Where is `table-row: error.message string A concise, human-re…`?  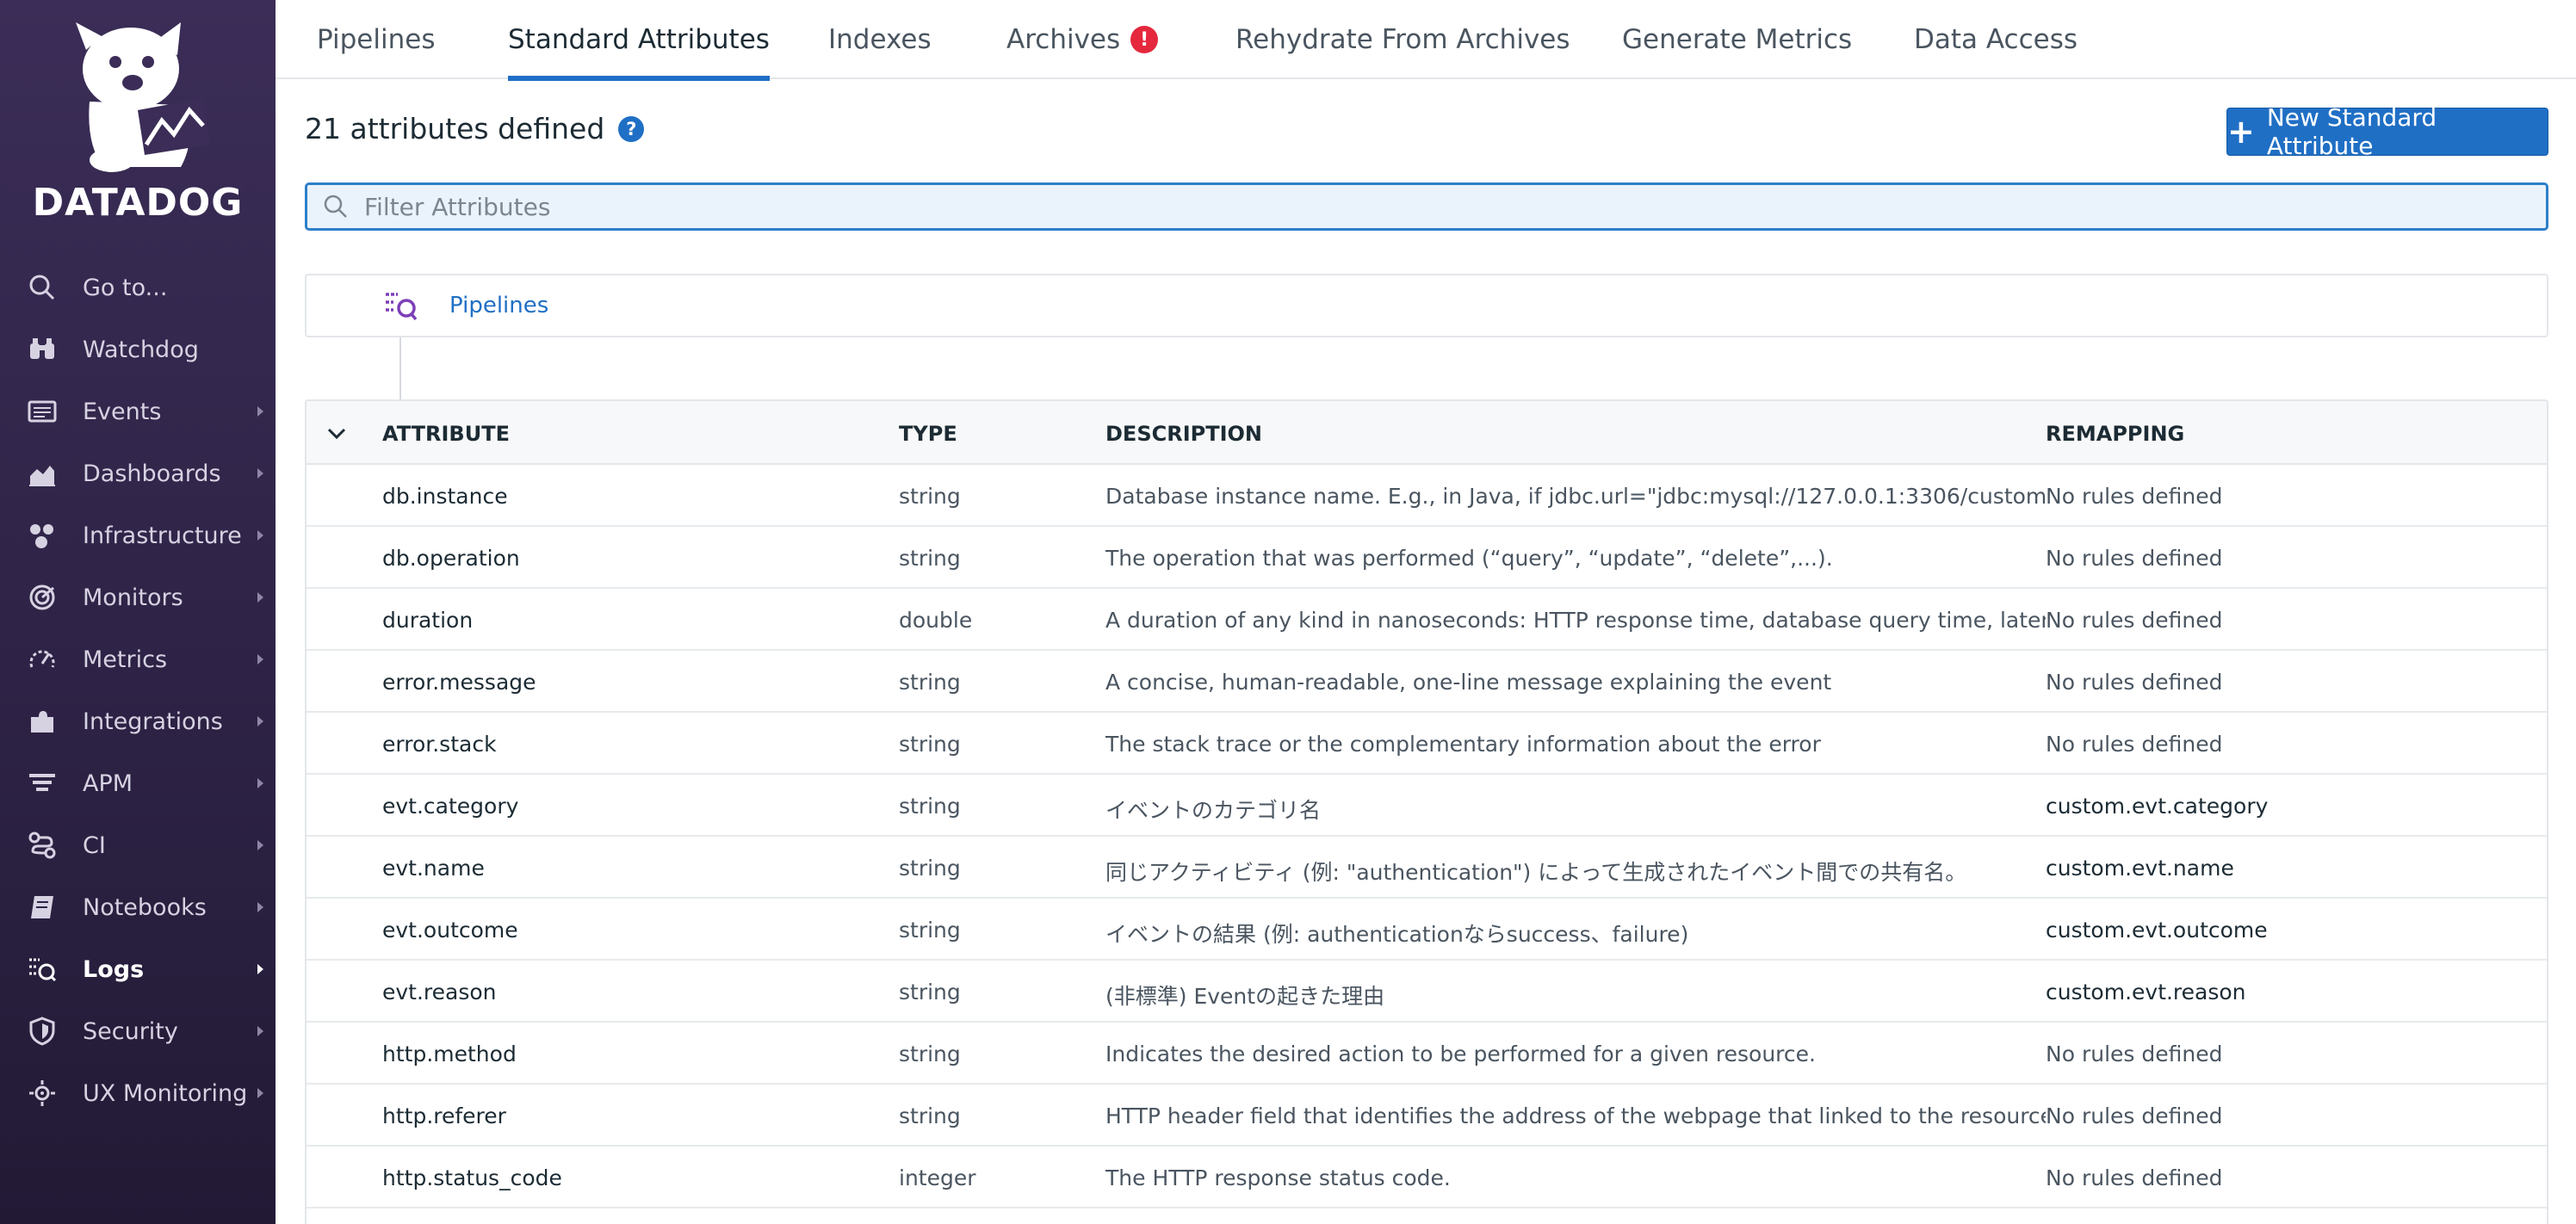
table-row: error.message string A concise, human-re… is located at coordinates (1427, 682).